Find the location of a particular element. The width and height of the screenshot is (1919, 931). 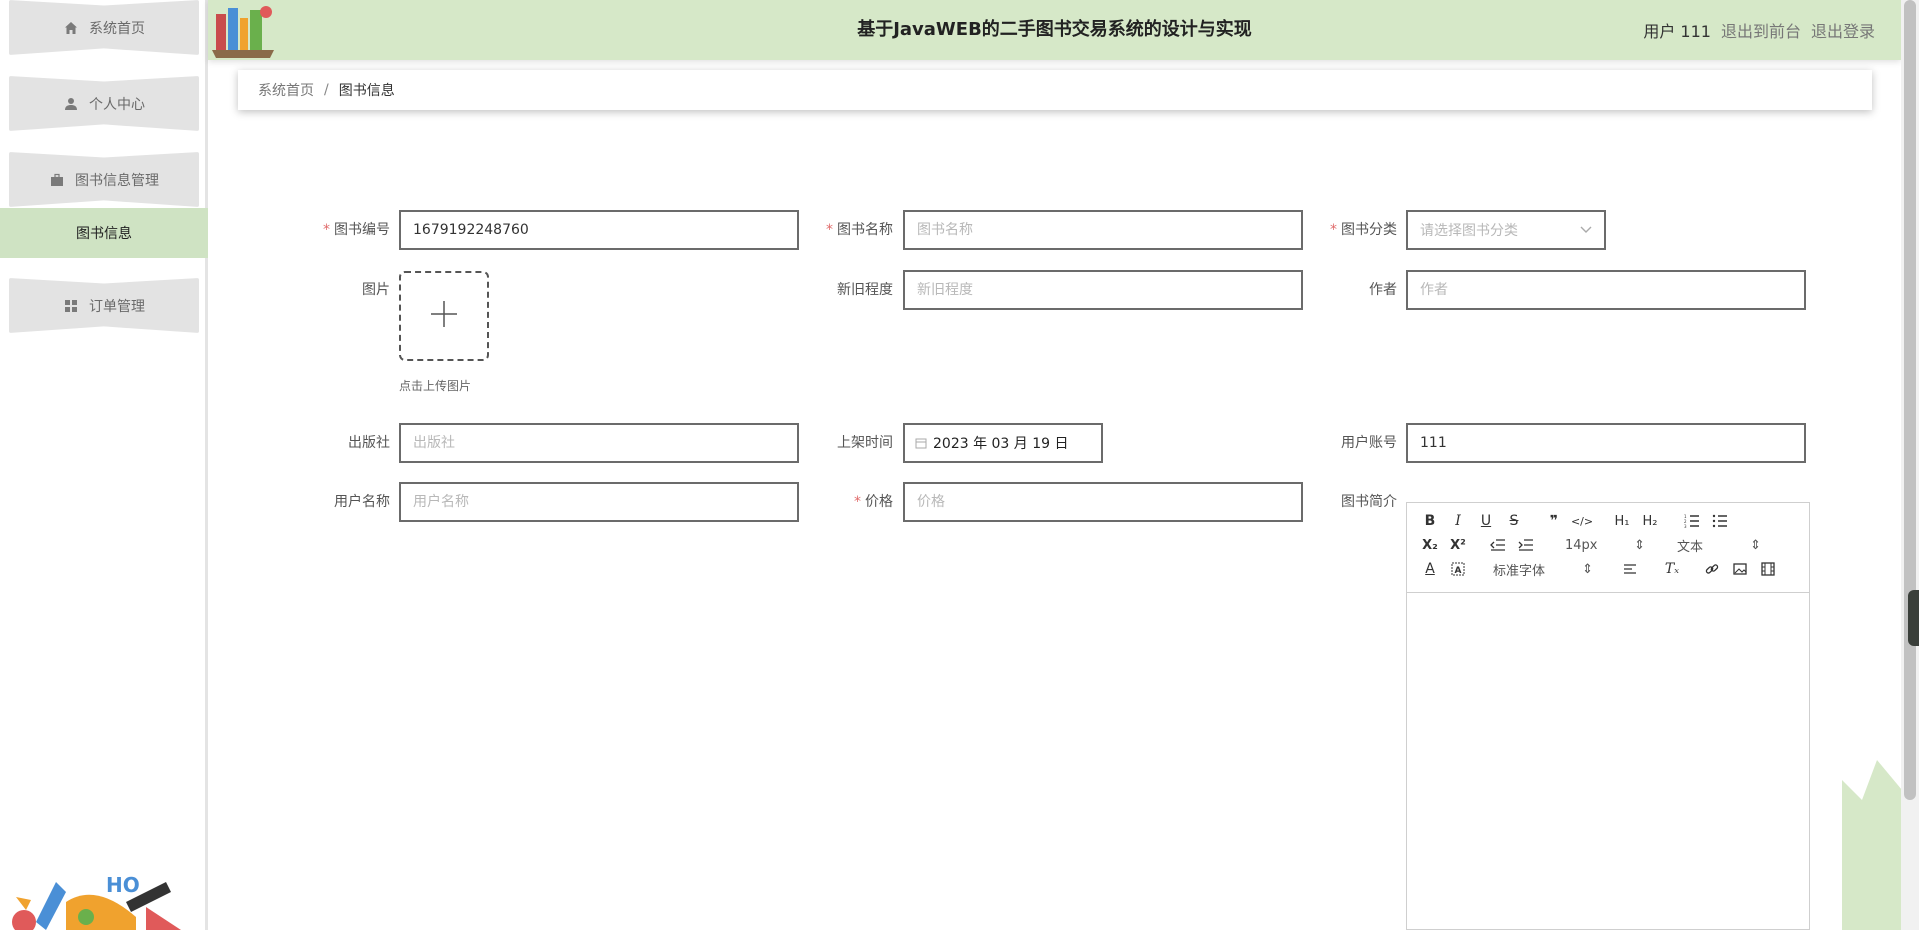

sidebar-item-label: 系统首页 is located at coordinates (117, 28).